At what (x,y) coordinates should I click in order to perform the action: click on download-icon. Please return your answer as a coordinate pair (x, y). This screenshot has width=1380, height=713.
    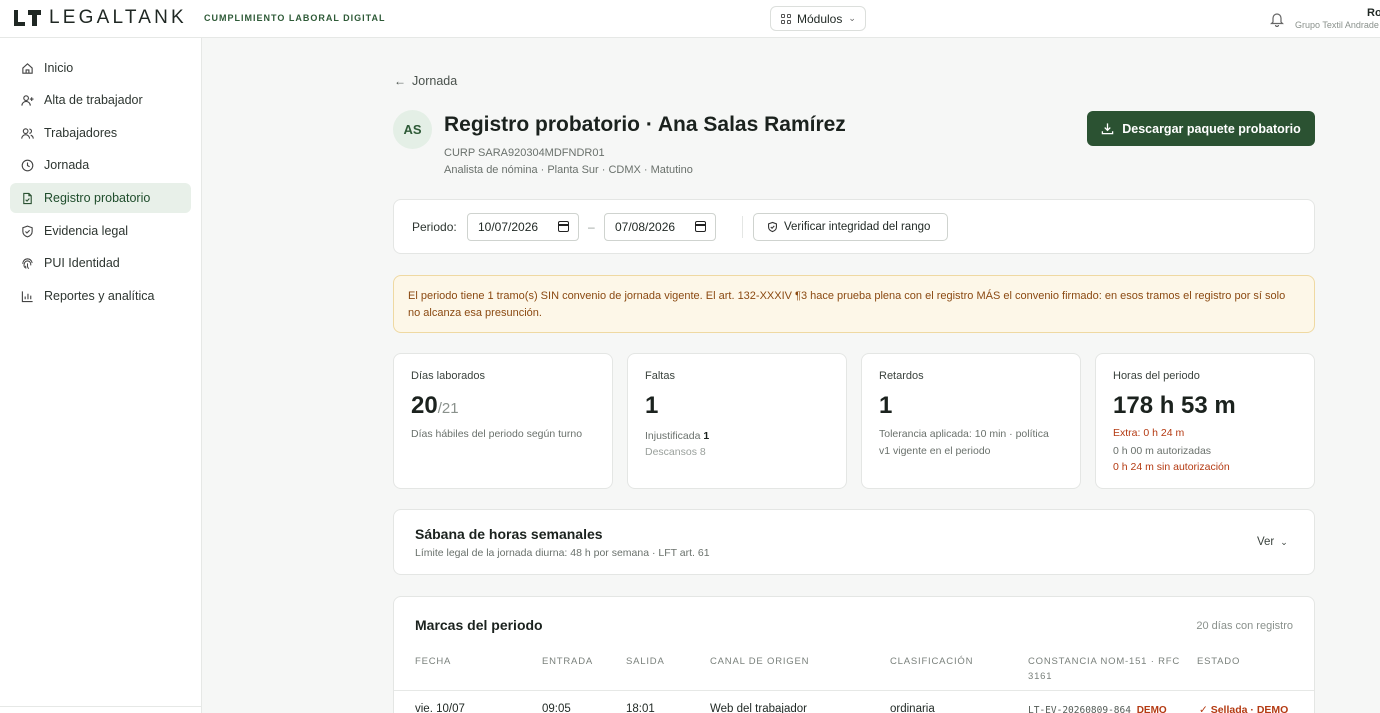
    Looking at the image, I should click on (1107, 129).